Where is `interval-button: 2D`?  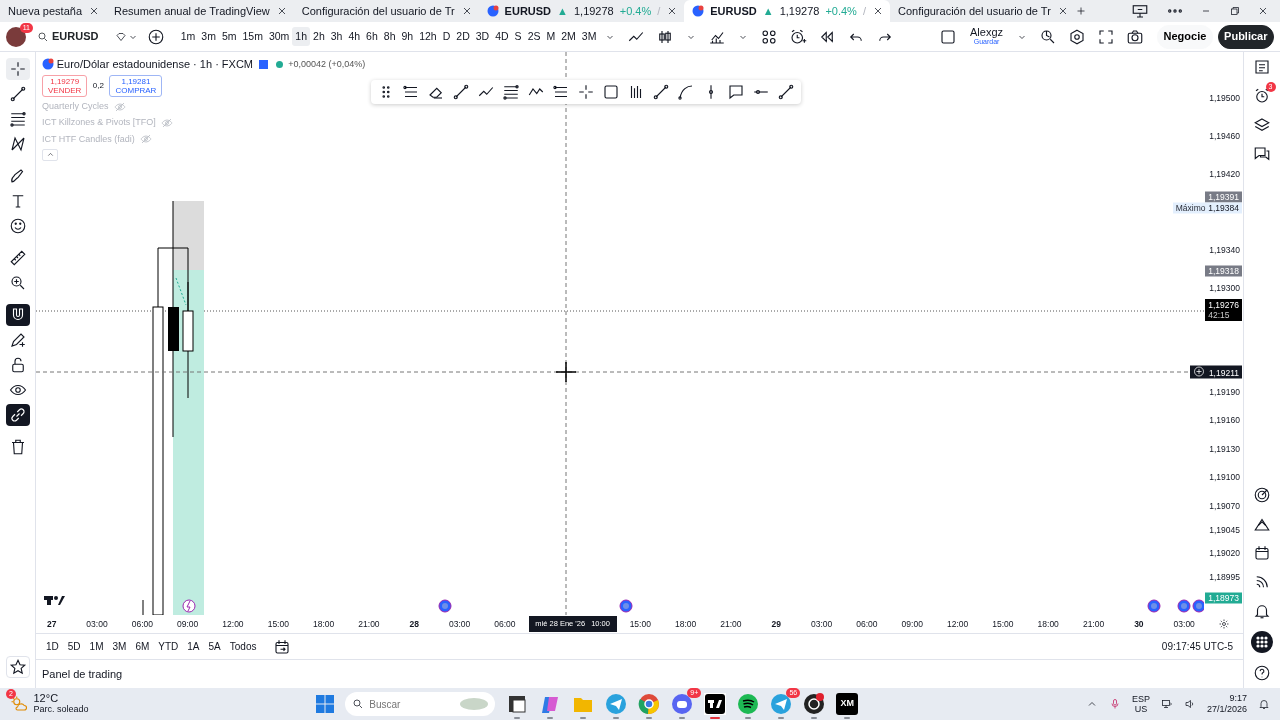 interval-button: 2D is located at coordinates (463, 36).